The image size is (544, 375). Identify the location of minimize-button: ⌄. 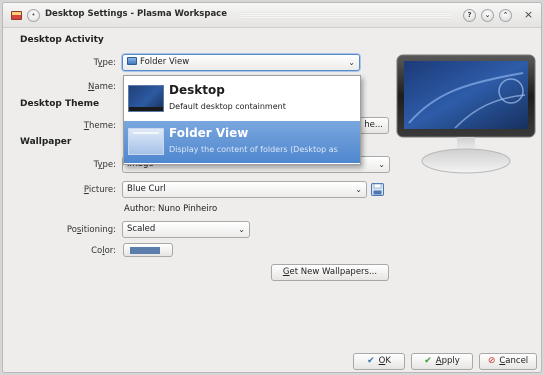
(487, 15).